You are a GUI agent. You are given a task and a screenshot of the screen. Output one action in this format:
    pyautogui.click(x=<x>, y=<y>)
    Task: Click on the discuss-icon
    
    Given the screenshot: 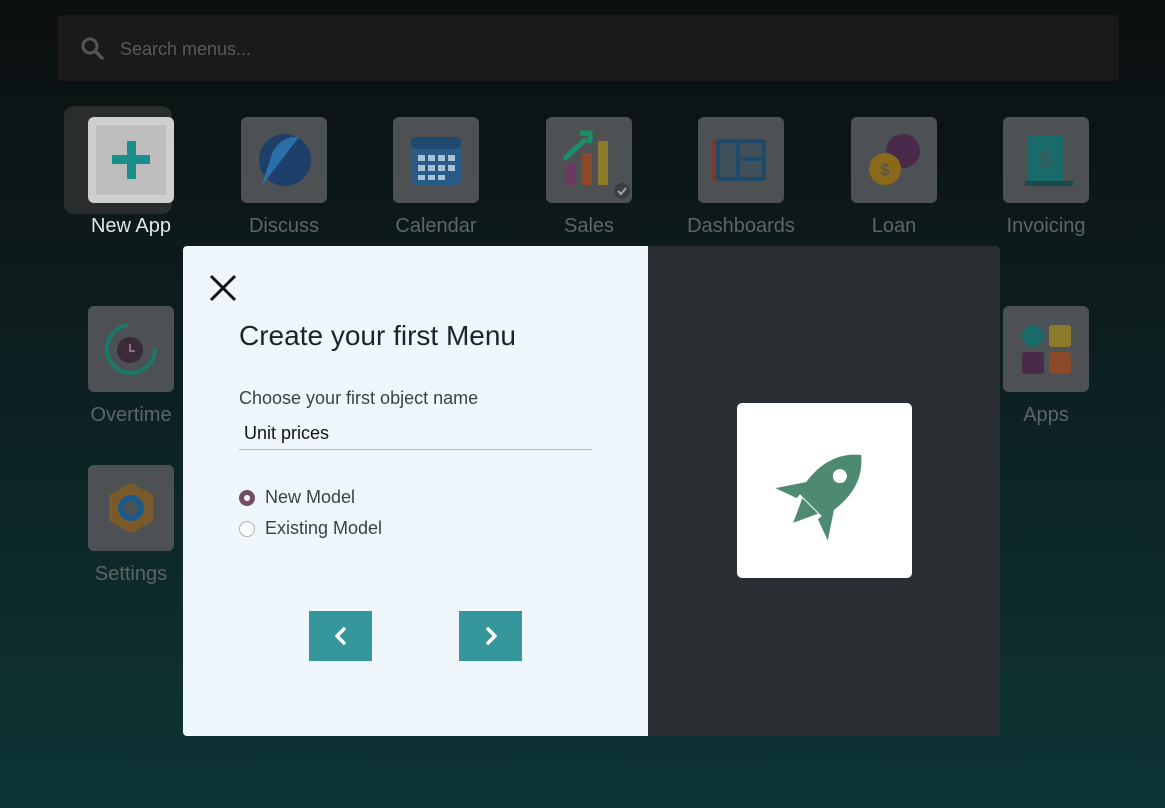 What is the action you would take?
    pyautogui.click(x=284, y=160)
    